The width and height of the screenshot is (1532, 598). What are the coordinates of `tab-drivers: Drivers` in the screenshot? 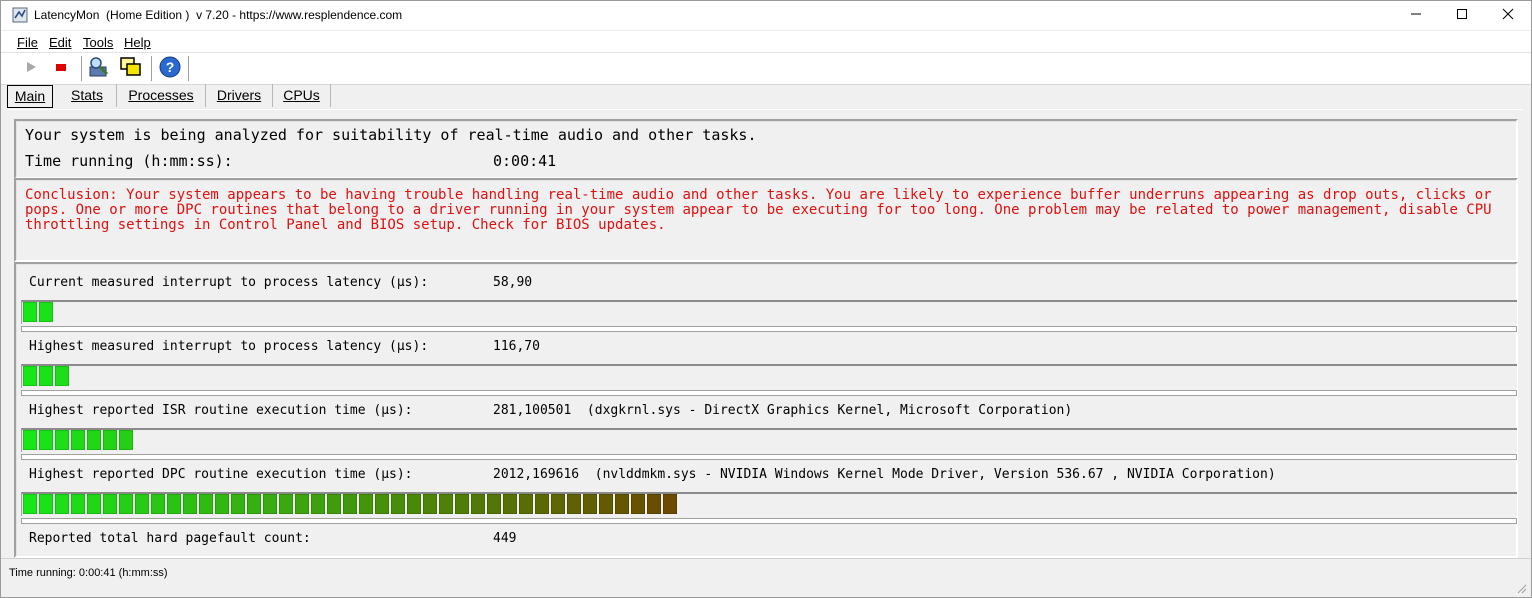 It's located at (239, 95).